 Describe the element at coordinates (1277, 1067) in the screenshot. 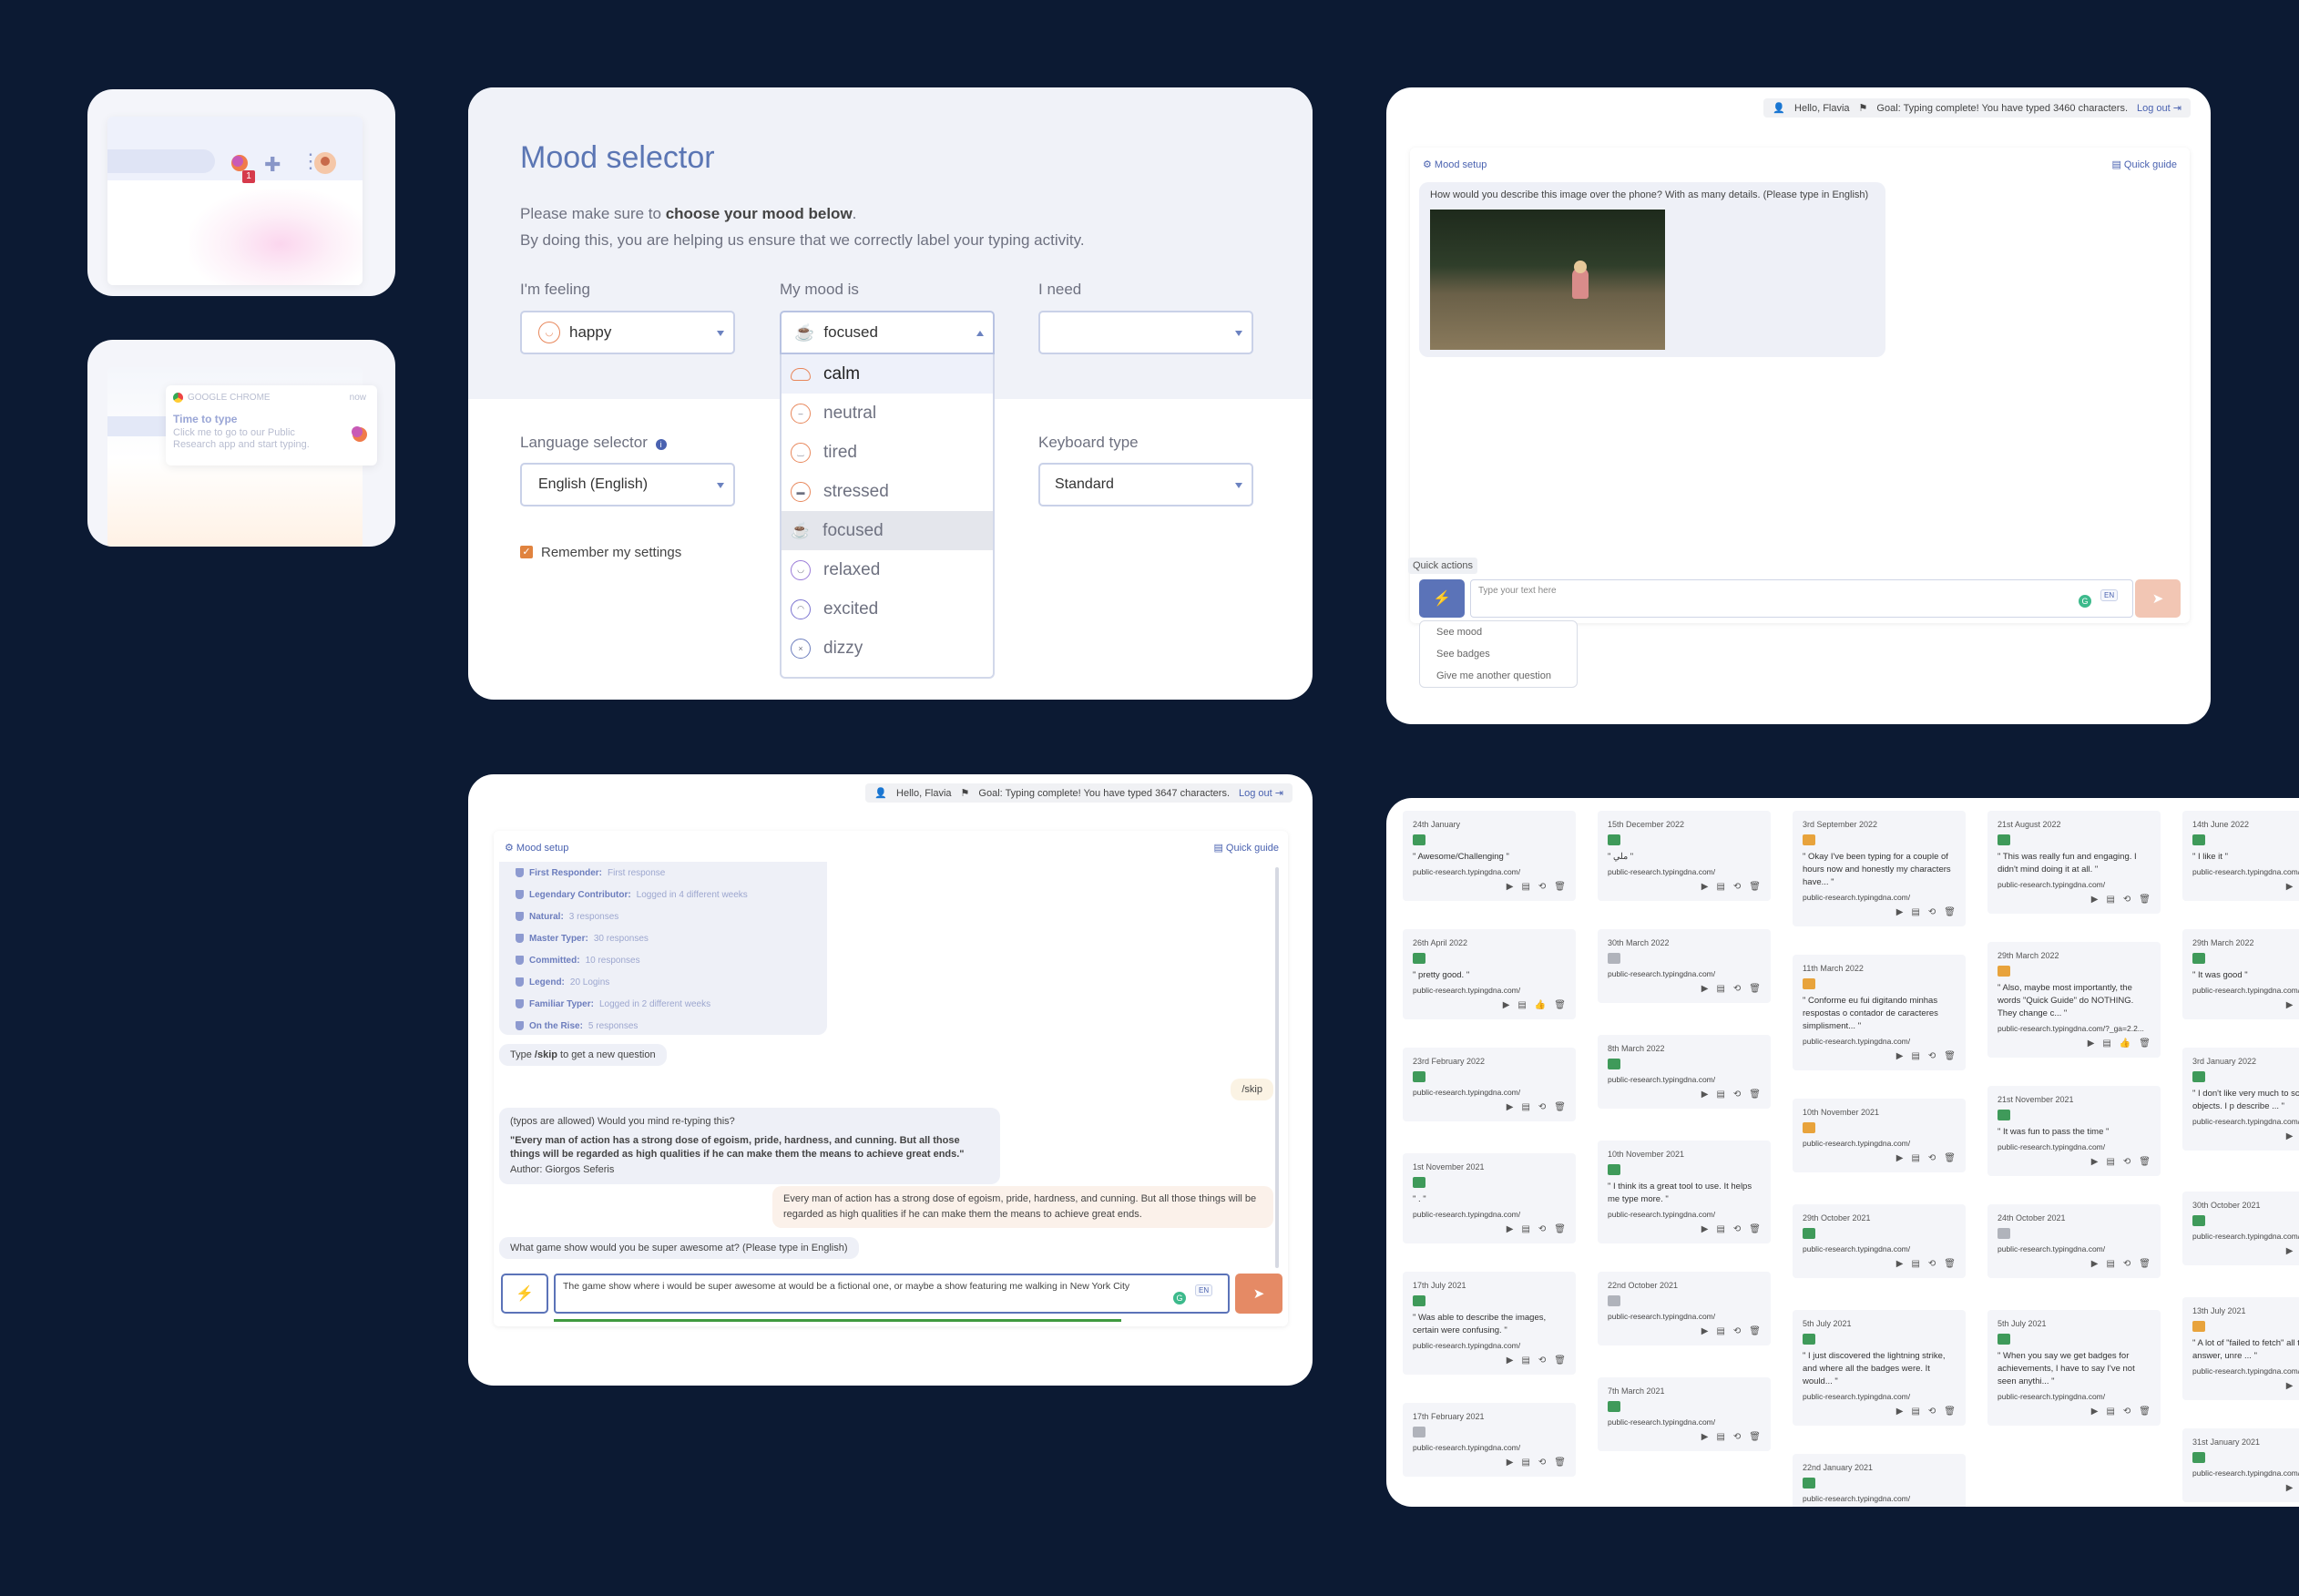

I see `scrollbar` at that location.